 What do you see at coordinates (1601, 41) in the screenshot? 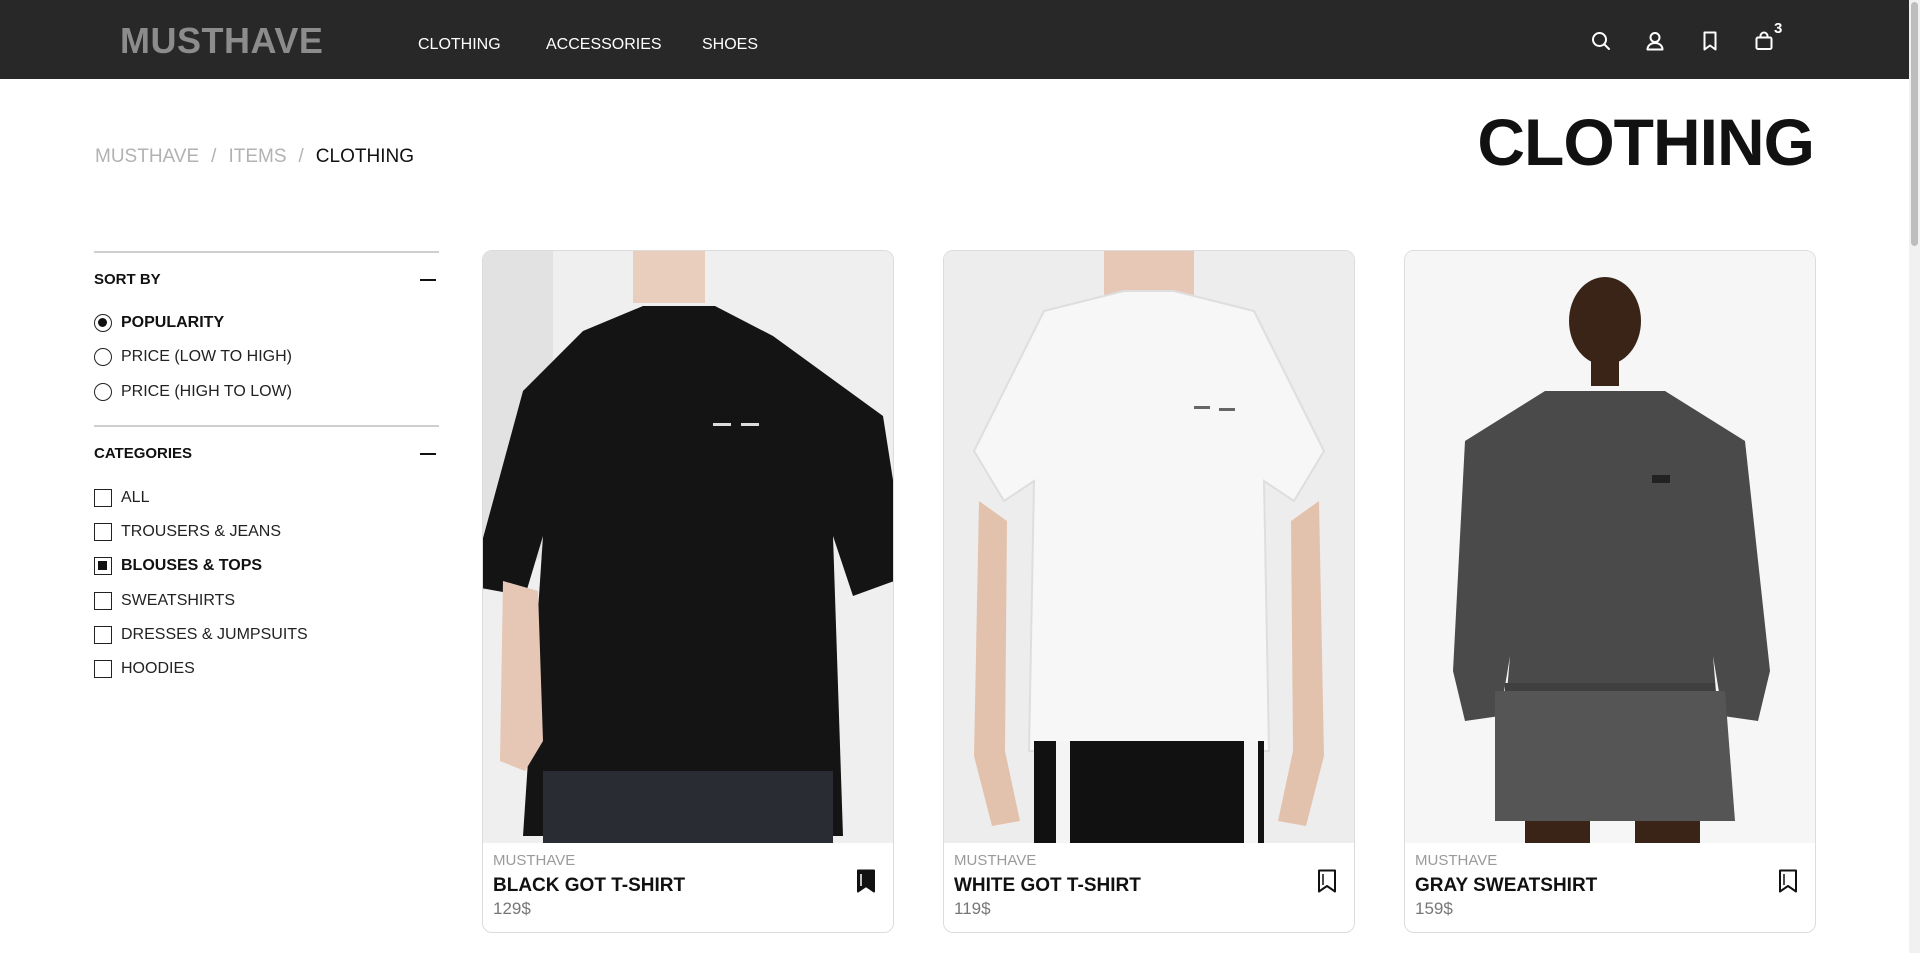
I see `search-icon` at bounding box center [1601, 41].